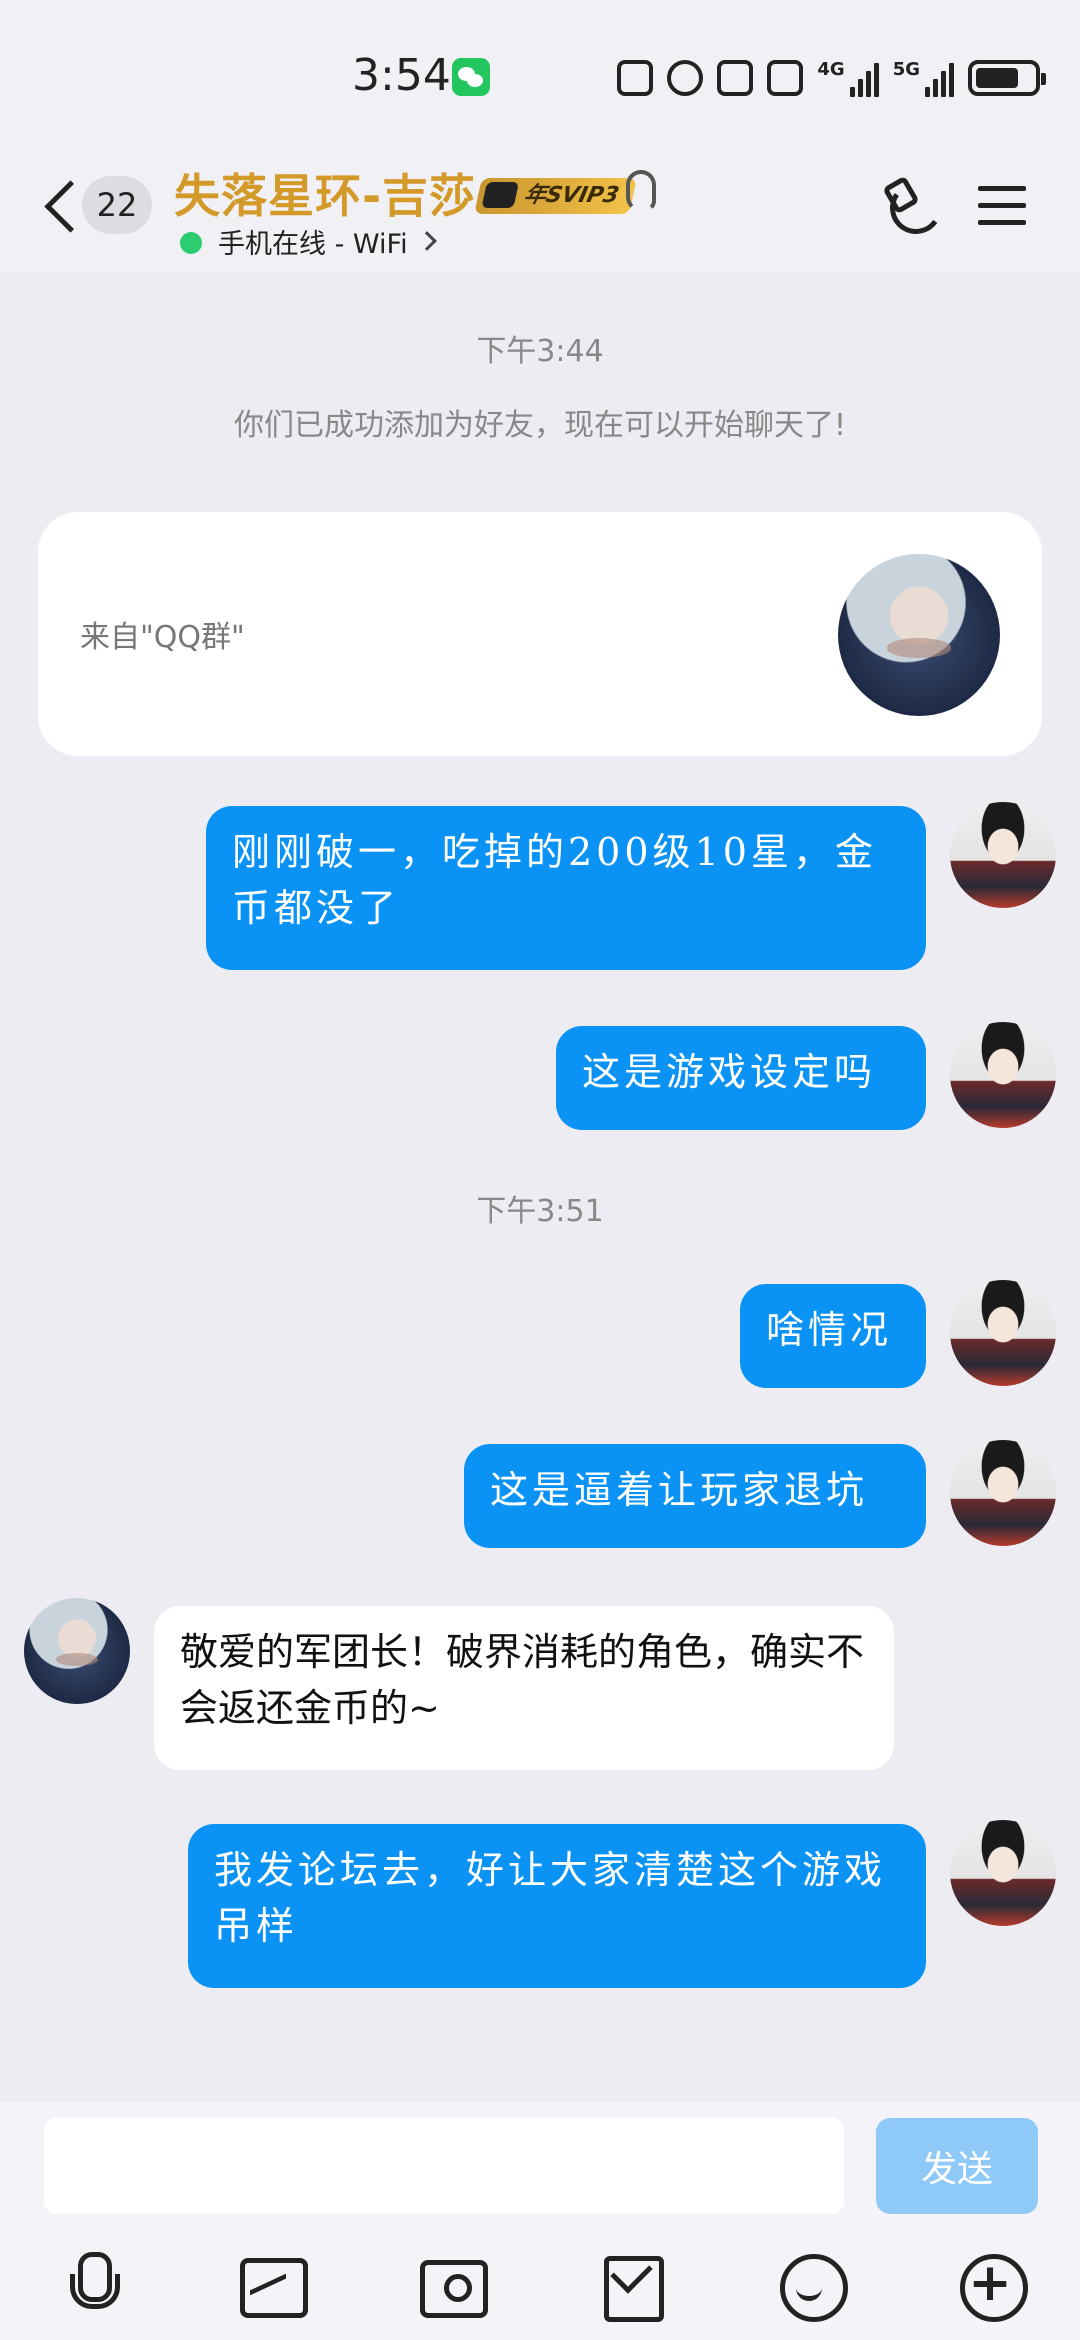 This screenshot has width=1080, height=2340. Describe the element at coordinates (833, 1336) in the screenshot. I see `message-bubble-sent: 啥情况` at that location.